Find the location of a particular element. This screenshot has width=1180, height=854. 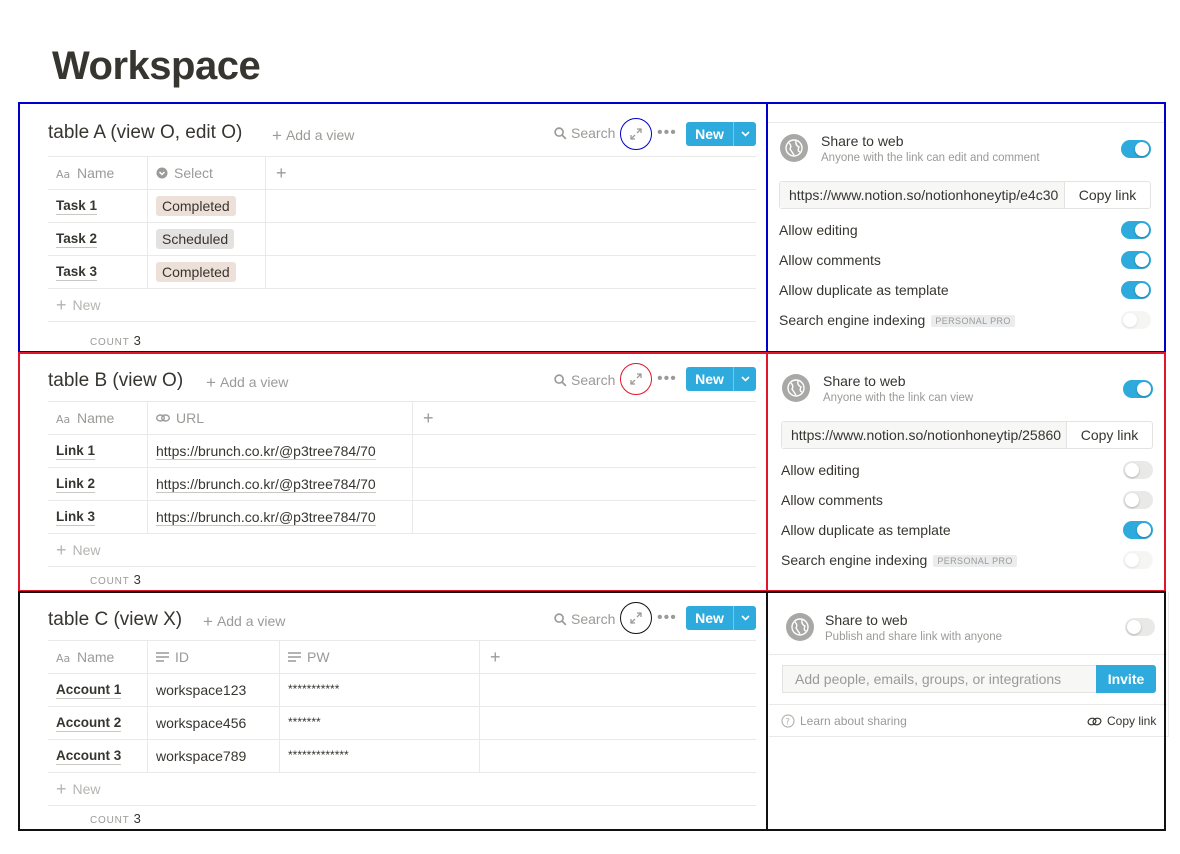

column-header-select: Select is located at coordinates (207, 173).